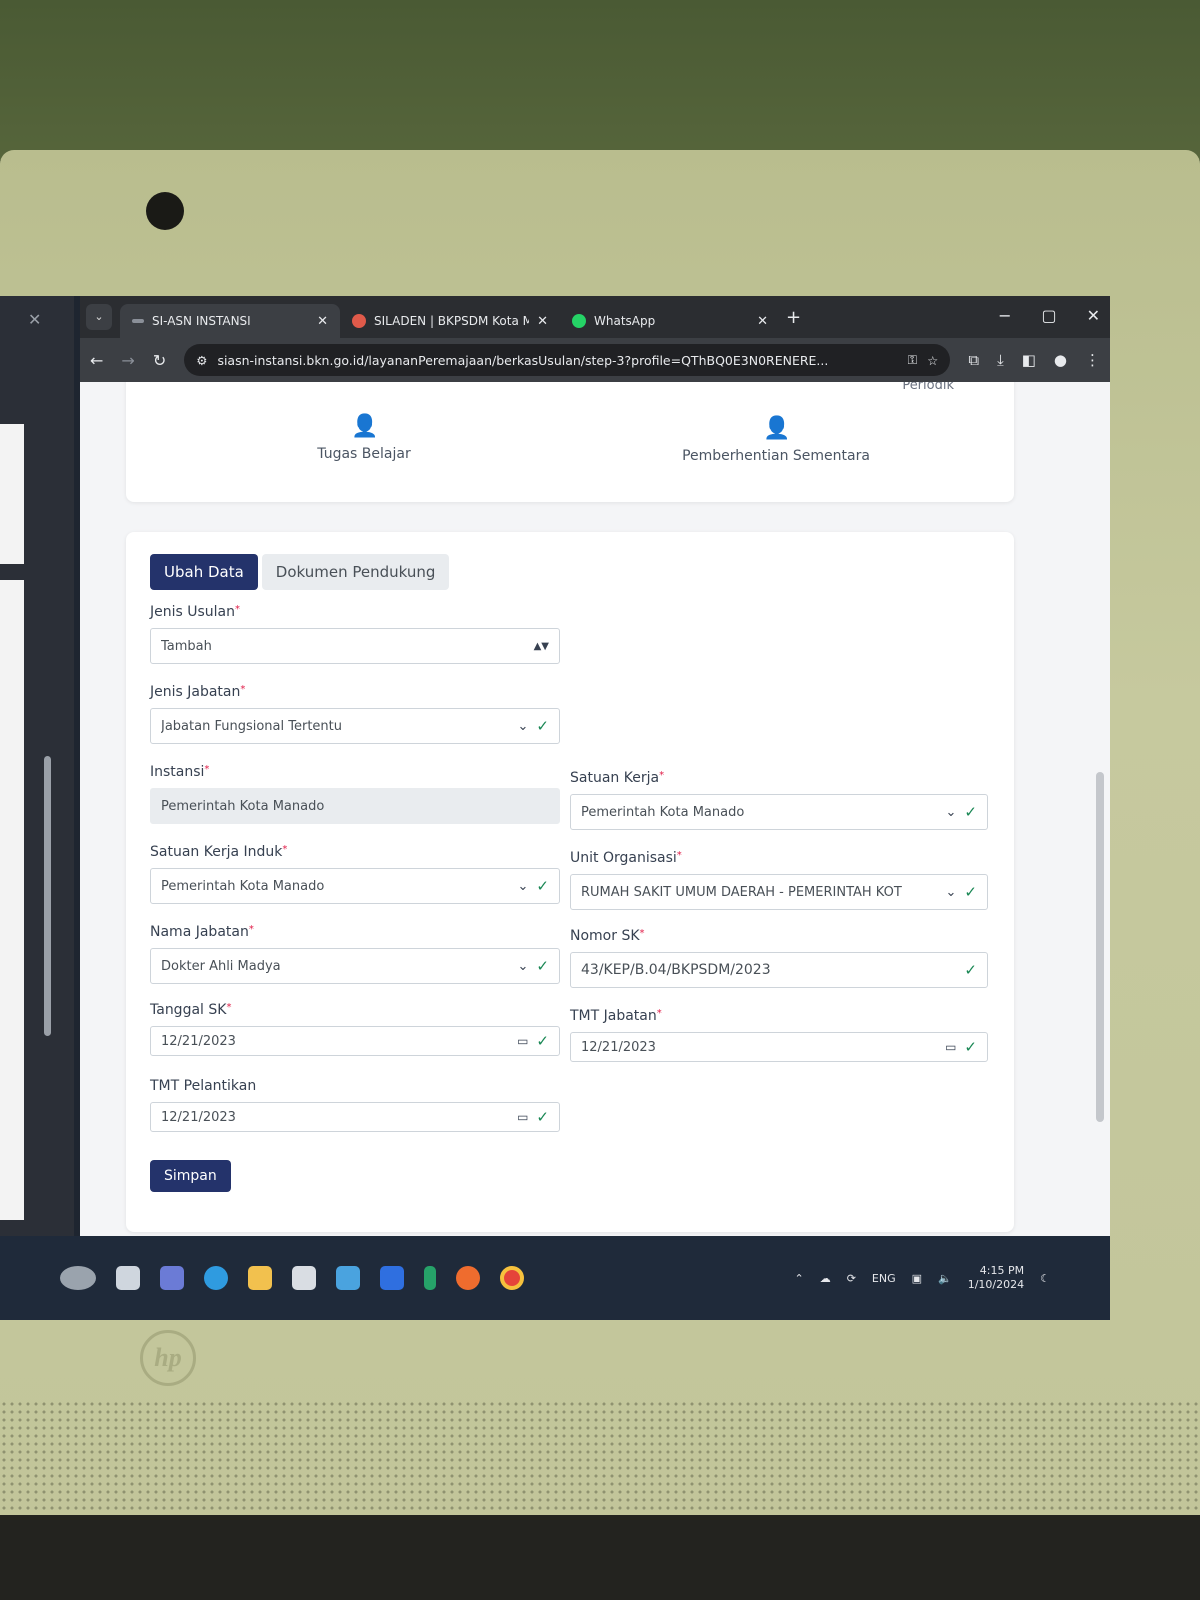  I want to click on taskbar: ⌃ ☁ ⟳ ENG ▣ 🔈 4:15 PM 1/10/2024 ☾, so click(555, 1278).